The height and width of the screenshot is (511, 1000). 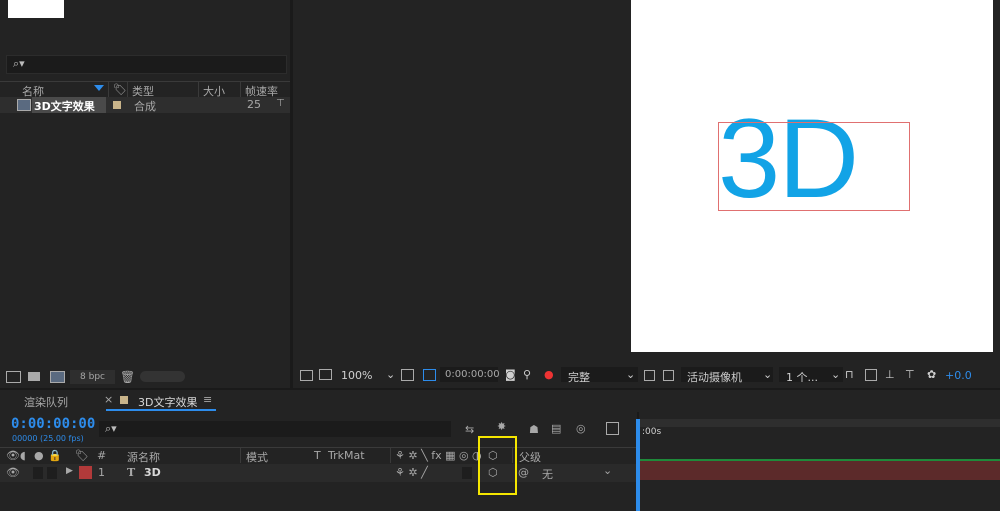 What do you see at coordinates (668, 375) in the screenshot?
I see `transparency-grid-icon` at bounding box center [668, 375].